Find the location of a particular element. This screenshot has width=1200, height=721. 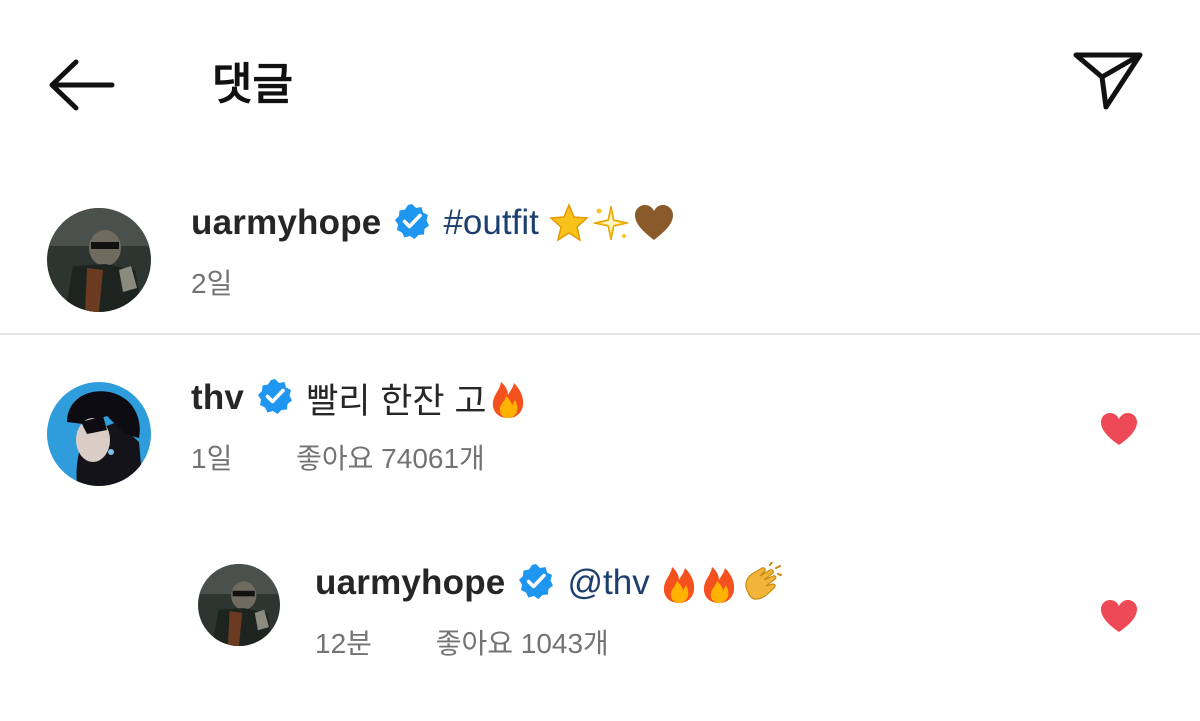

caption-line: uarmyhope #outfit is located at coordinates (433, 223).